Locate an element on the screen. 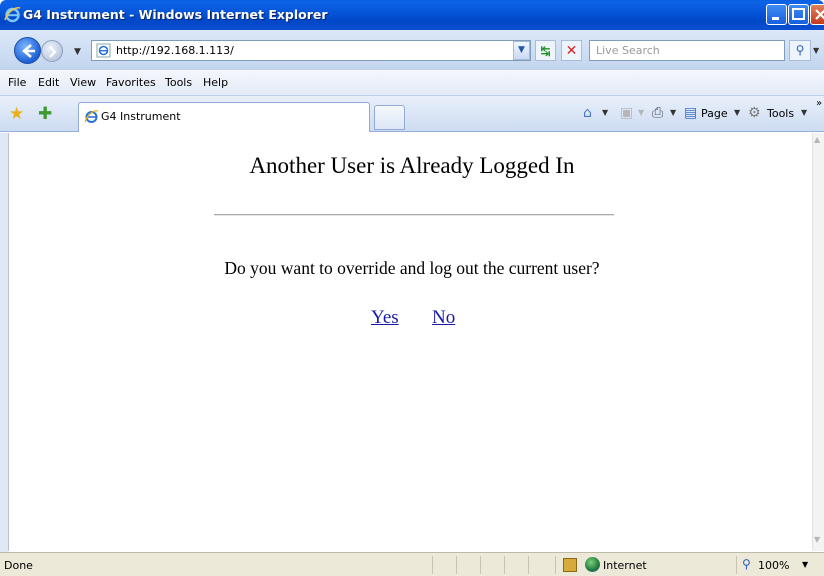 This screenshot has width=824, height=576. new-tab-button is located at coordinates (389, 117).